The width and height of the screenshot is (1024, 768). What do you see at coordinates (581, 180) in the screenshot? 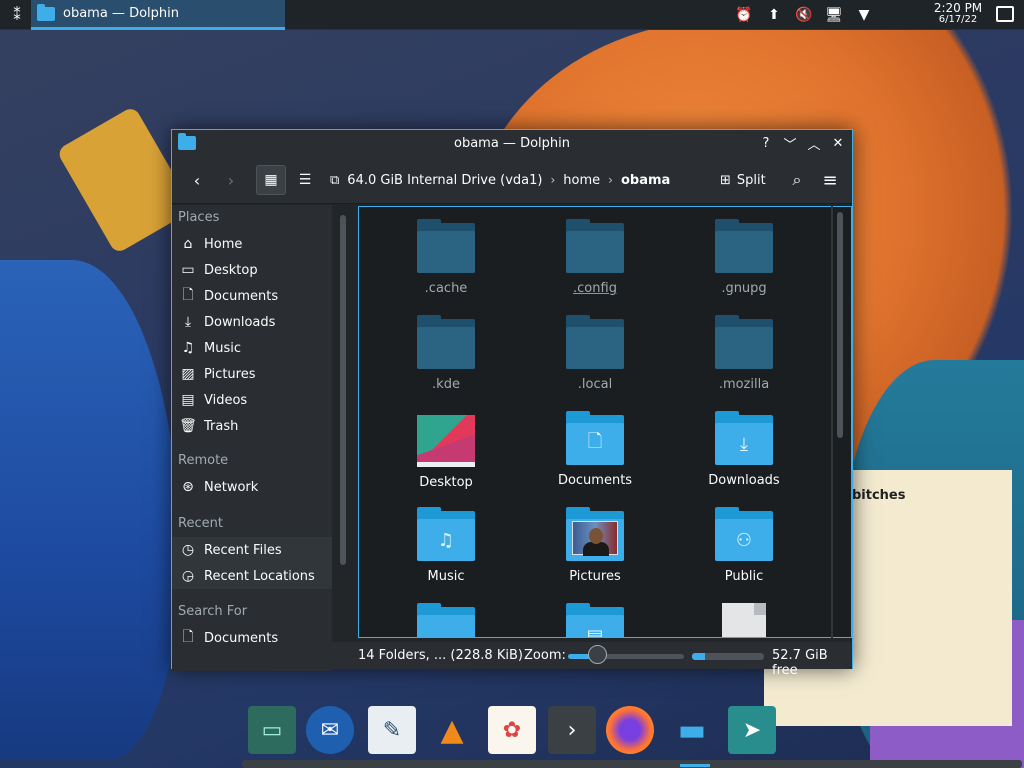
I see `breadcrumb-home: home` at bounding box center [581, 180].